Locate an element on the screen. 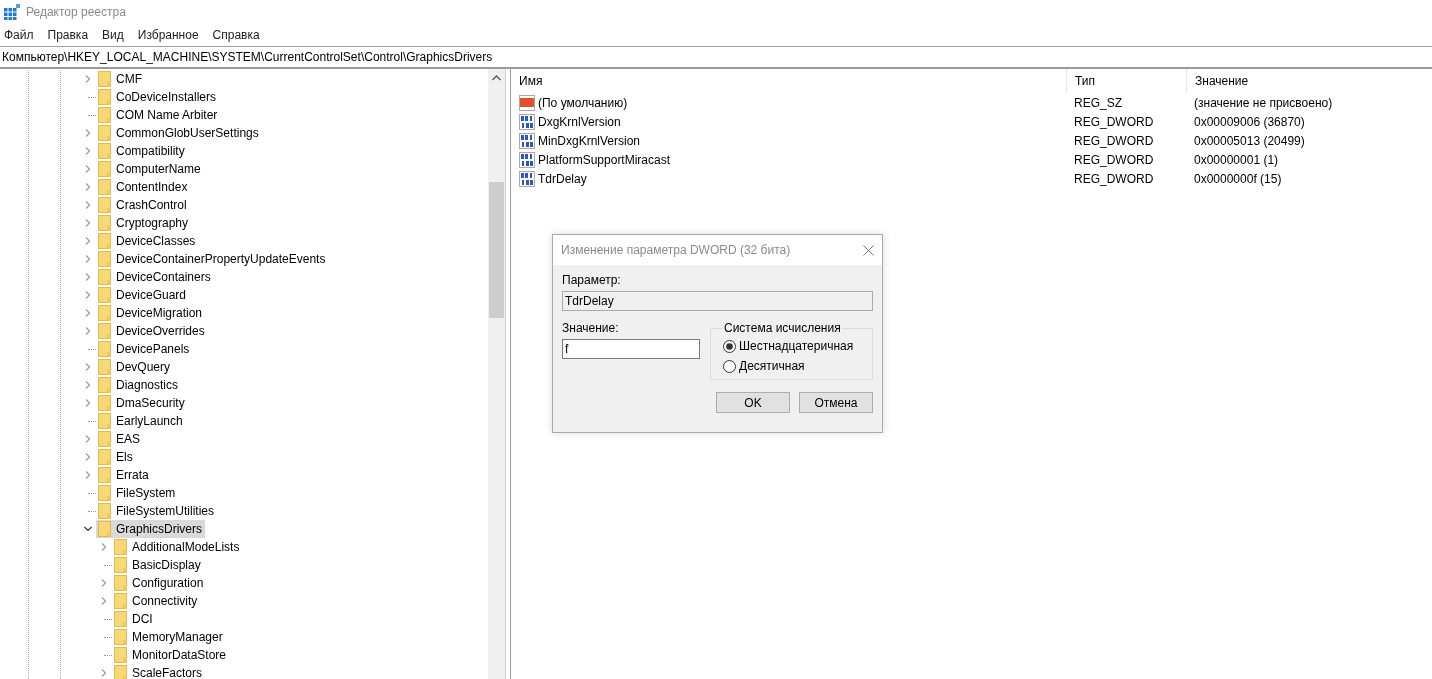 This screenshot has width=1432, height=679. menu-item: Справка is located at coordinates (243, 34).